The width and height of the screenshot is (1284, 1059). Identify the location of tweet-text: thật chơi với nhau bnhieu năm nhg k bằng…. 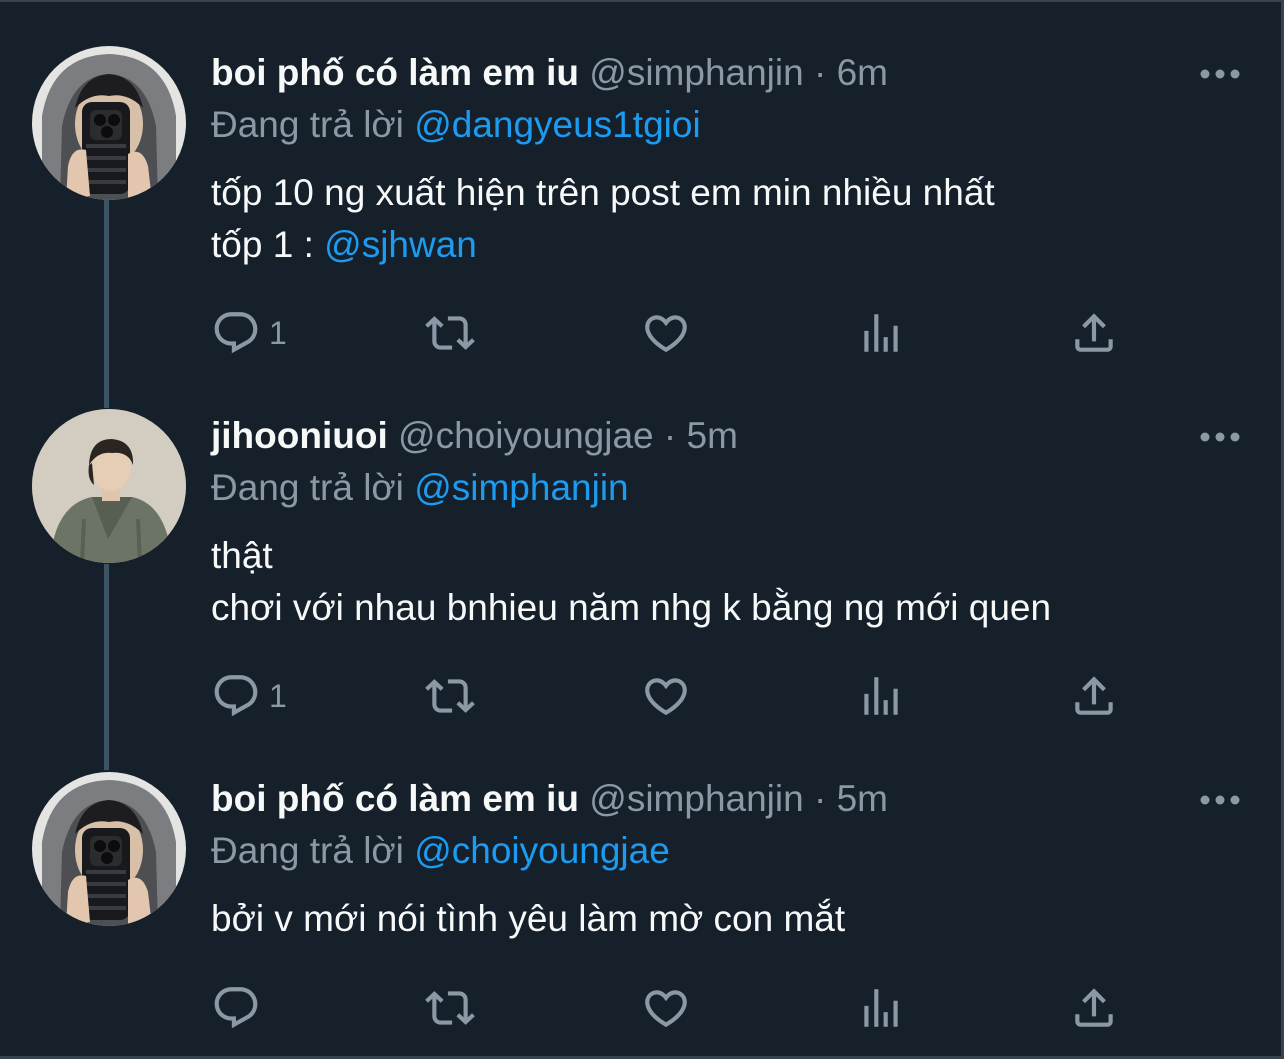
(631, 582).